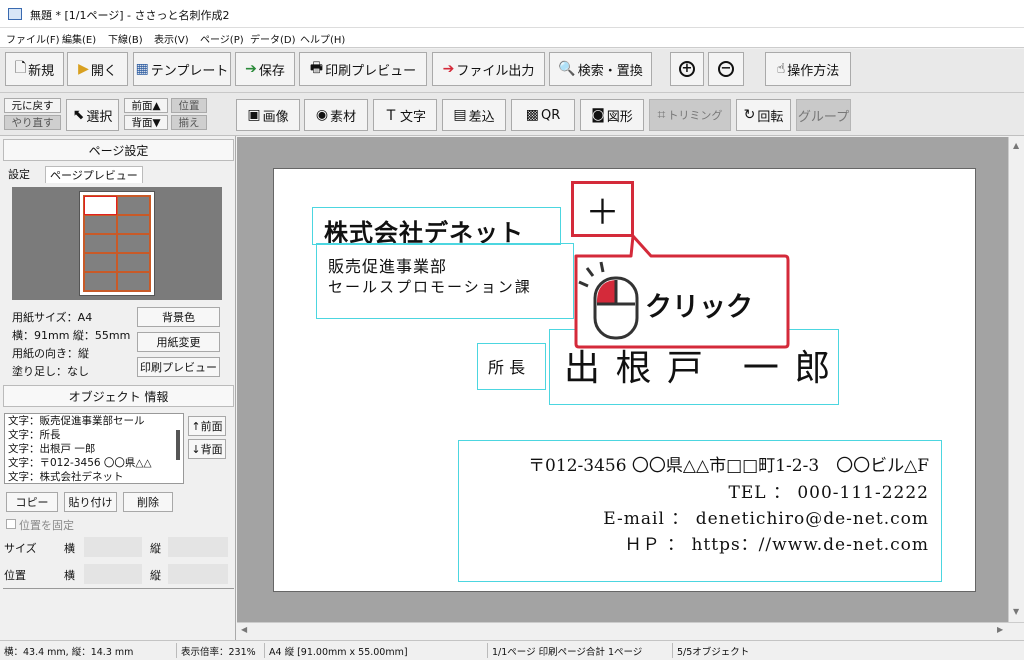 This screenshot has width=1024, height=660. What do you see at coordinates (125, 38) in the screenshot?
I see `menu-underline: 下線(B)` at bounding box center [125, 38].